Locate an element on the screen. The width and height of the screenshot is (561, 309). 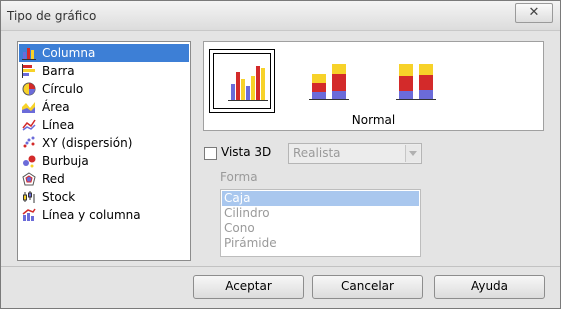
shape-item-cilindro: Cilindro is located at coordinates (320, 213).